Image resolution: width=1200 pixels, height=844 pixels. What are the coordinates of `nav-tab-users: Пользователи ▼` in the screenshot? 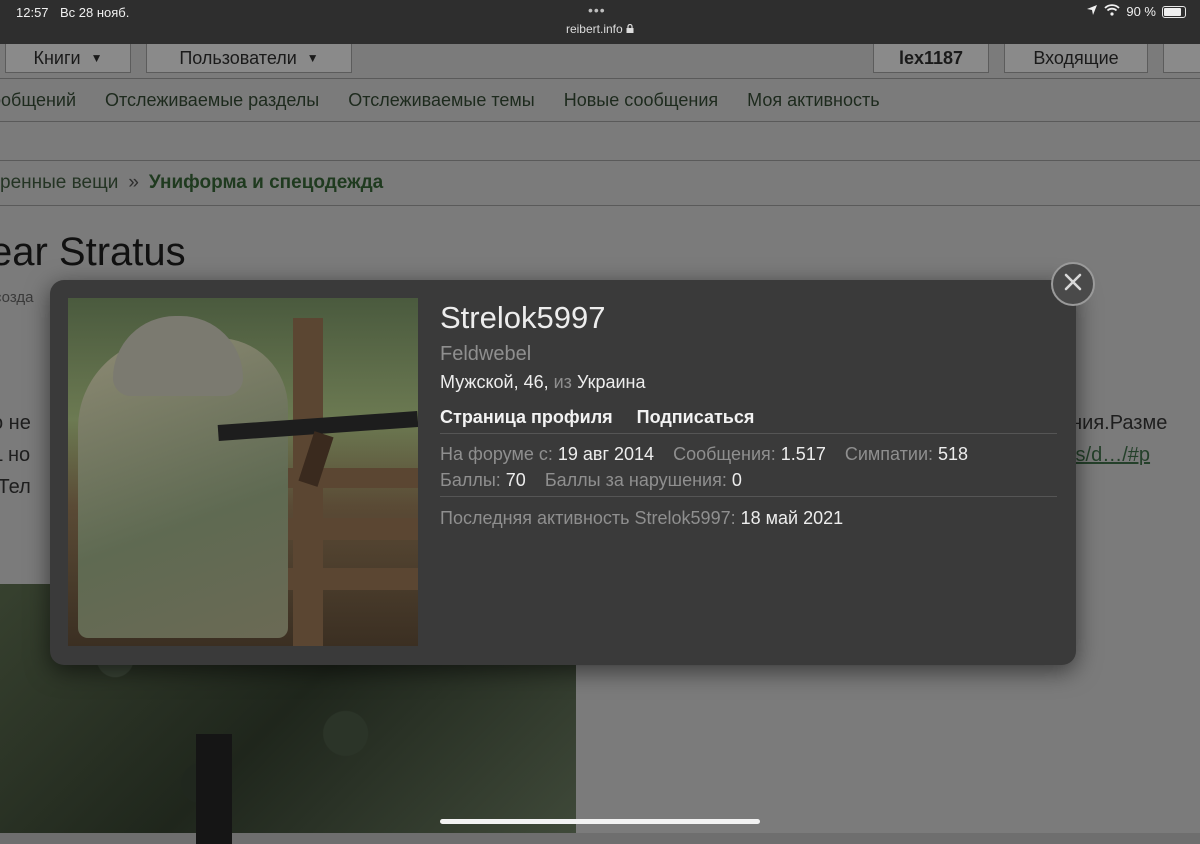 It's located at (249, 58).